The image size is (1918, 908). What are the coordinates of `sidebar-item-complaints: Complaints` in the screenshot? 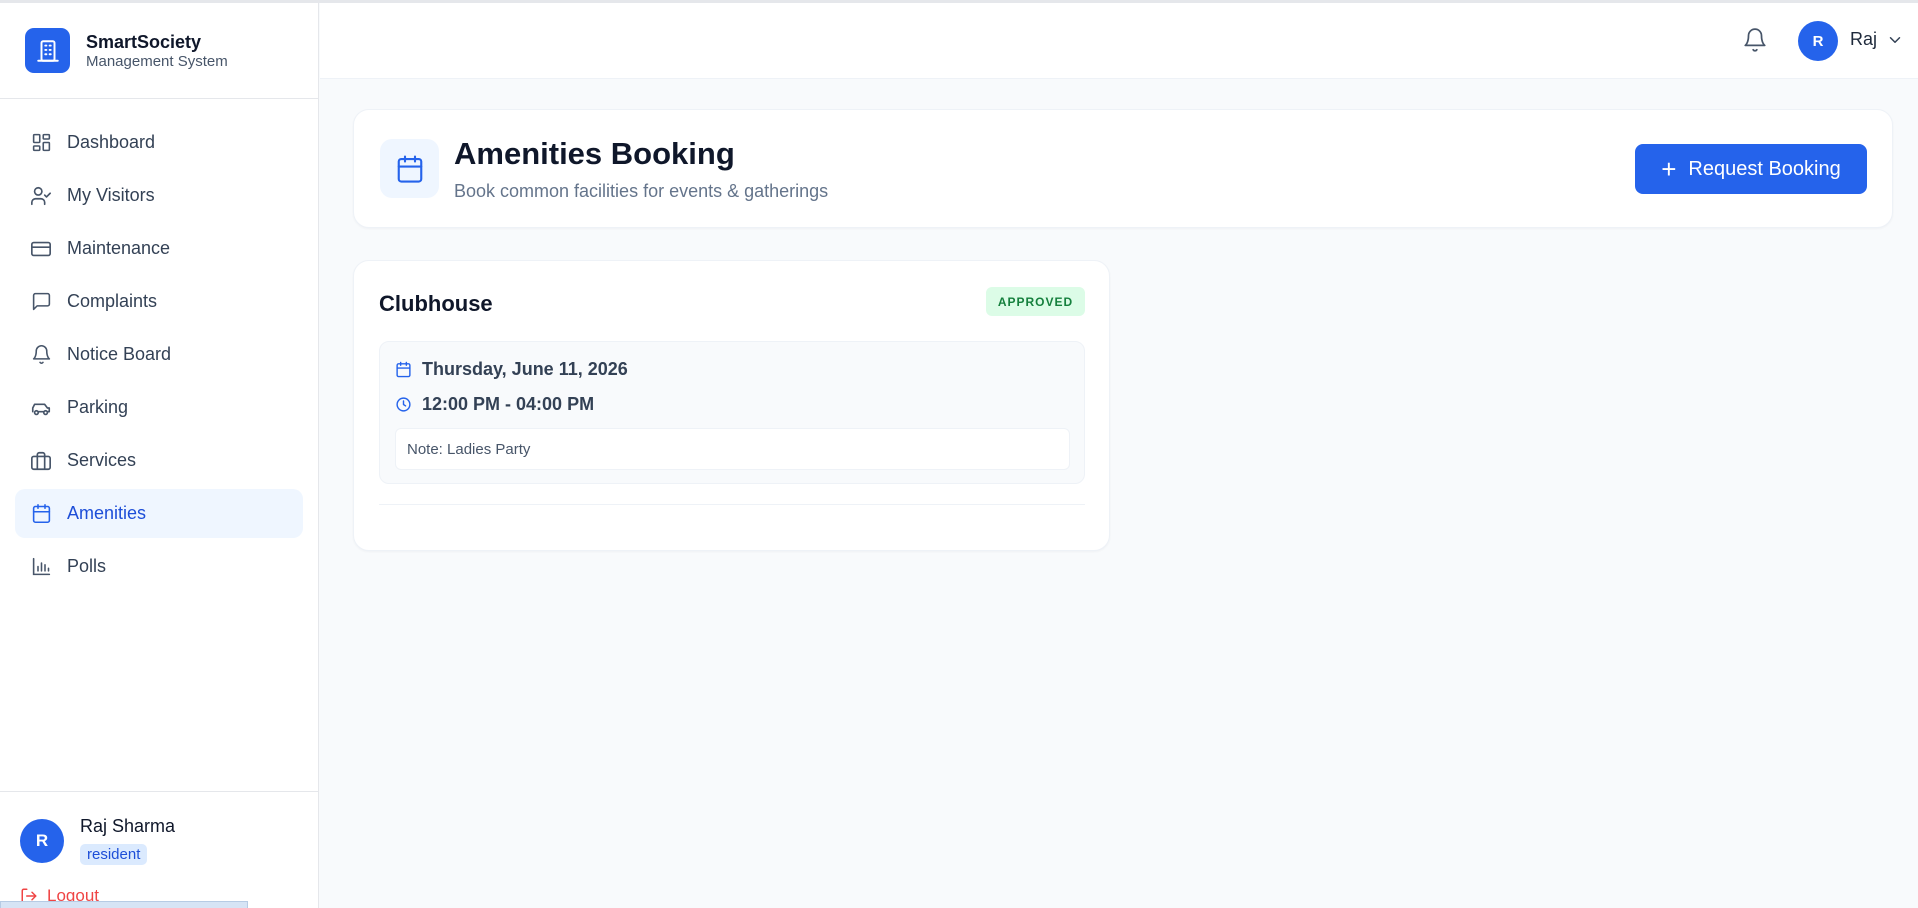 It's located at (159, 301).